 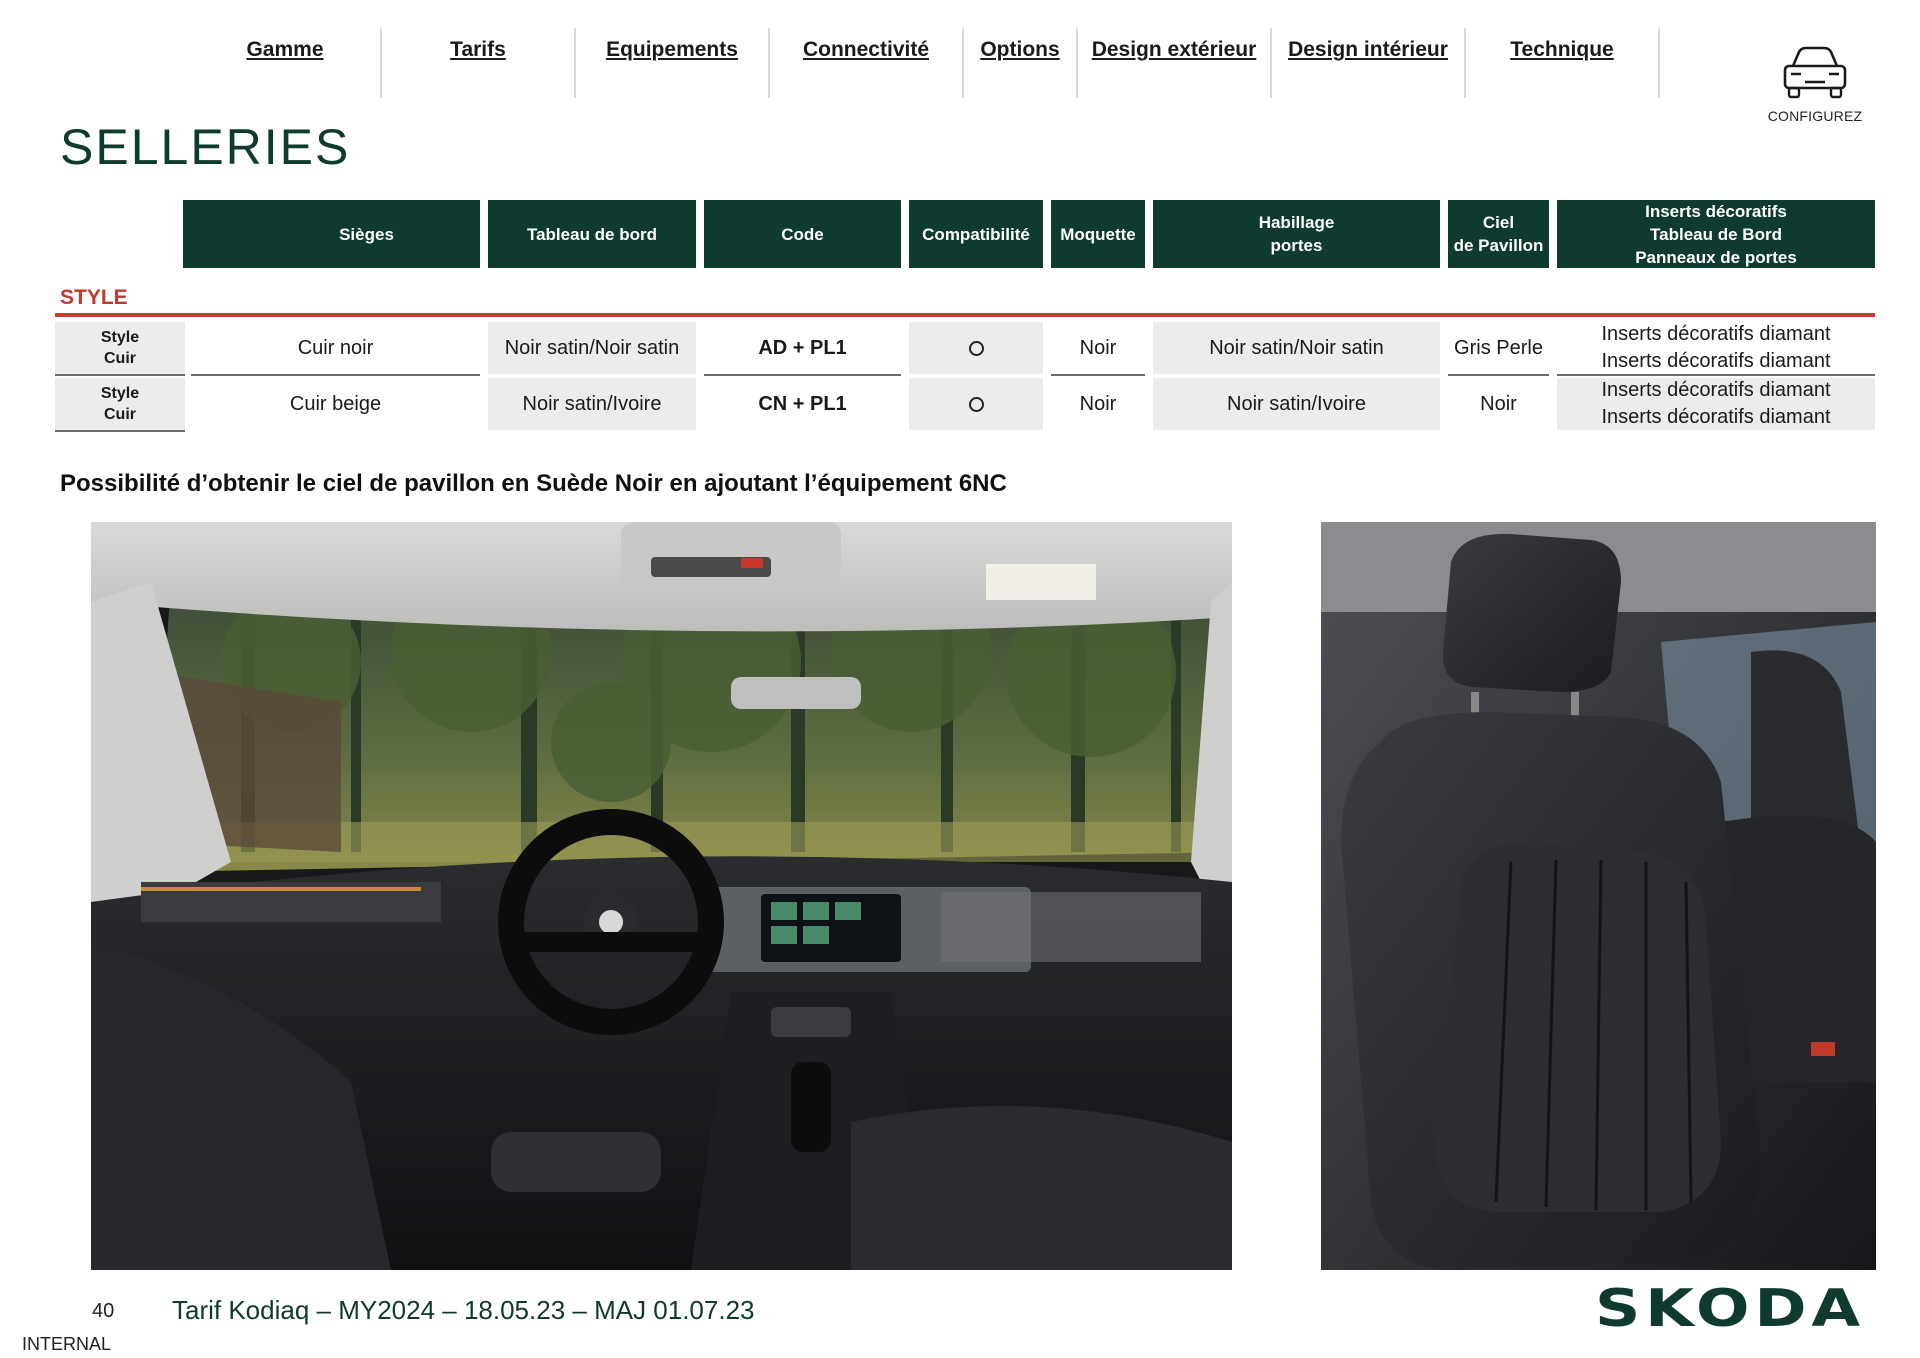 I want to click on classification-label: INTERNAL, so click(x=67, y=1344).